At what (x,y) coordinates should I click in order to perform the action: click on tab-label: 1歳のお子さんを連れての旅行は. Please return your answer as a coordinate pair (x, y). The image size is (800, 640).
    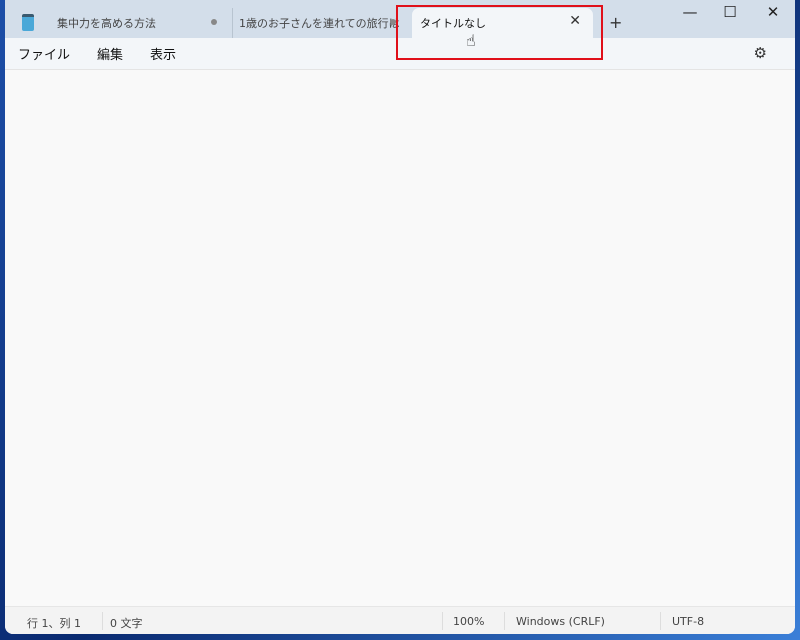
    Looking at the image, I should click on (319, 23).